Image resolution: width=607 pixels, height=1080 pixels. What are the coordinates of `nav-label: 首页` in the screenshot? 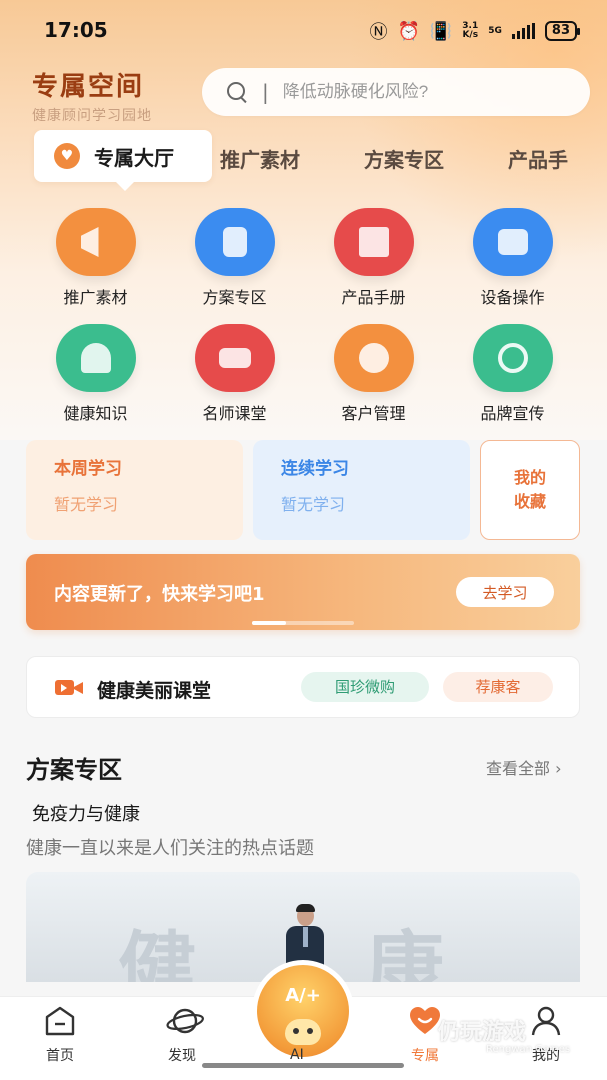 It's located at (60, 1056).